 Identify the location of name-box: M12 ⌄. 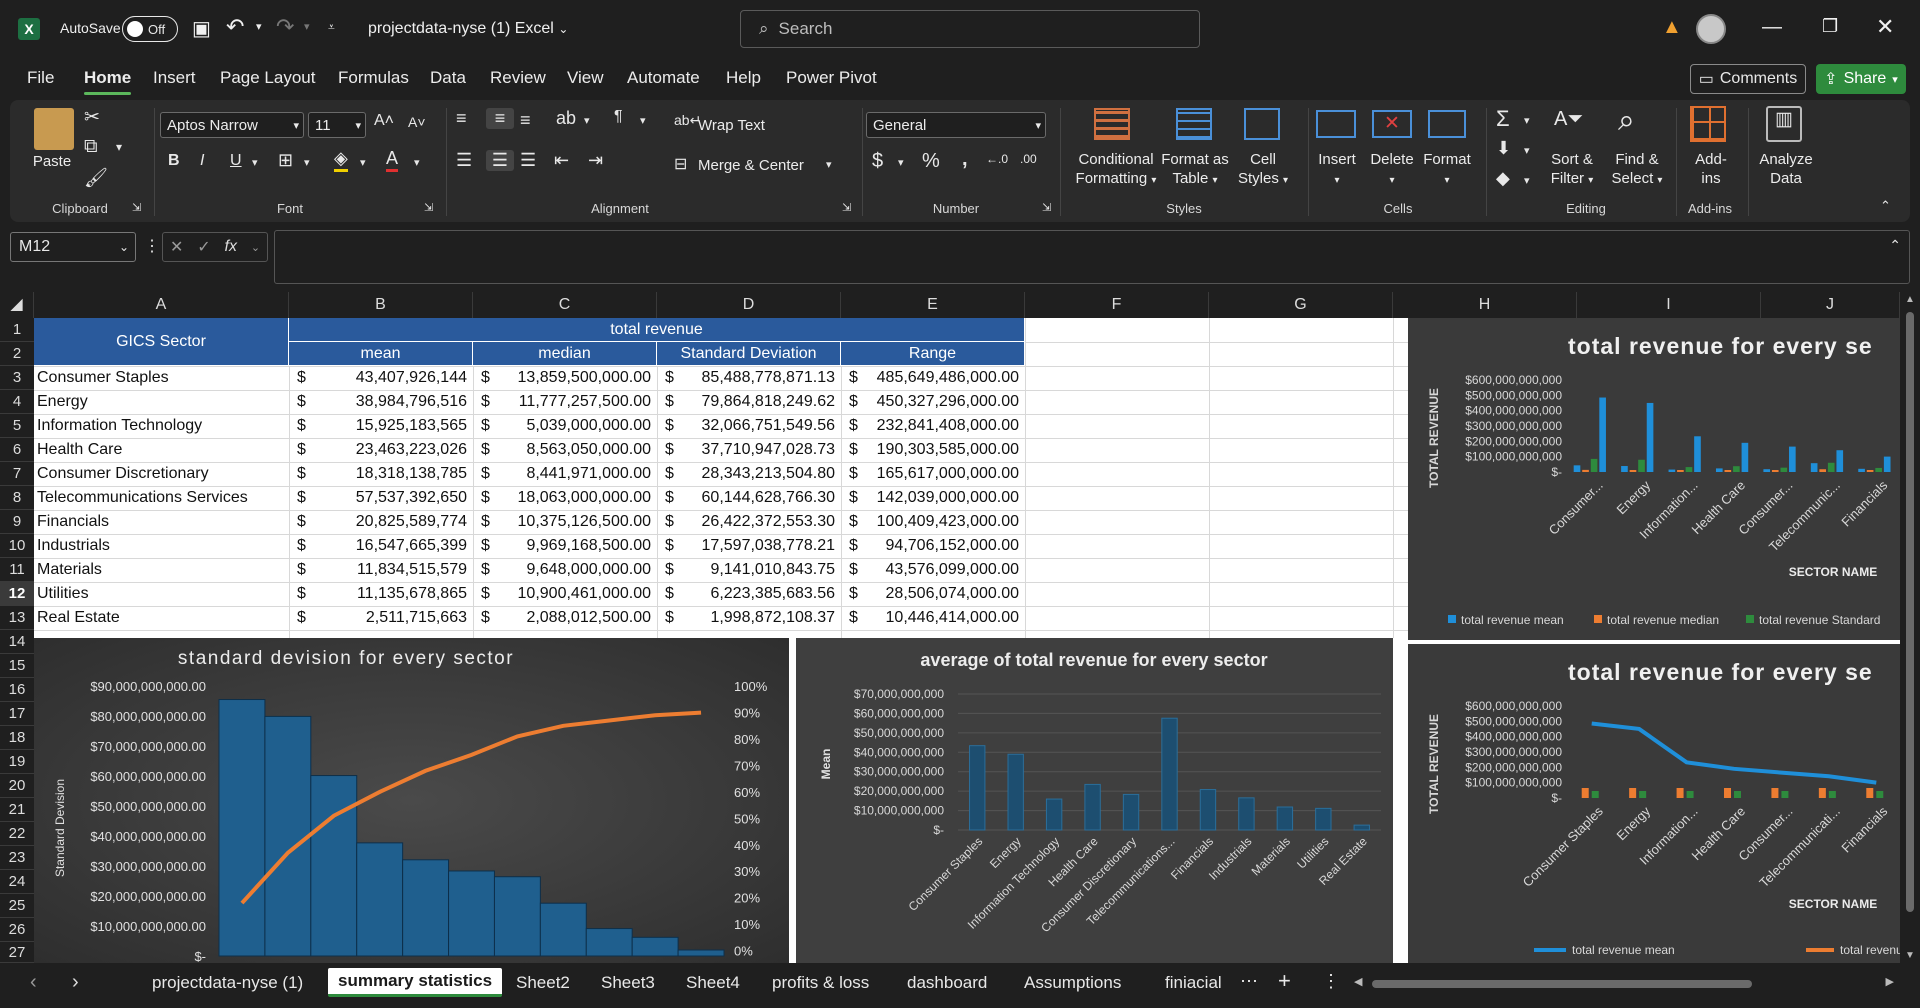
(73, 247).